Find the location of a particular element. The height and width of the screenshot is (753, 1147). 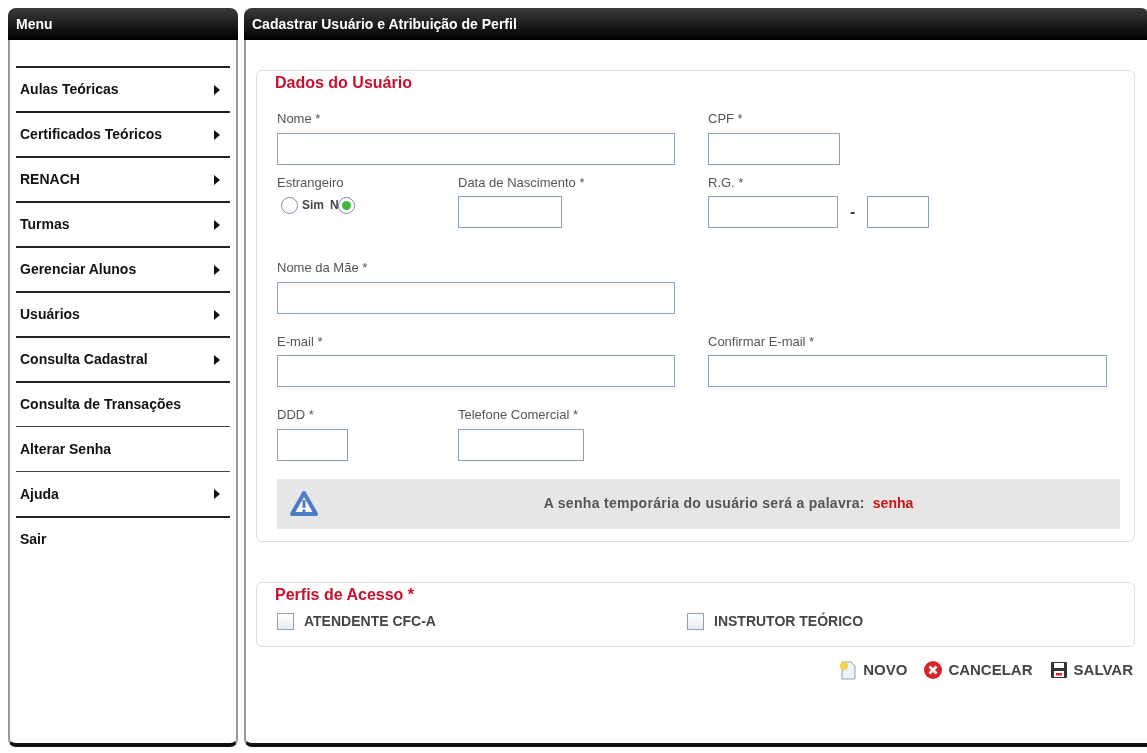

menu-item: RENACH is located at coordinates (123, 178).